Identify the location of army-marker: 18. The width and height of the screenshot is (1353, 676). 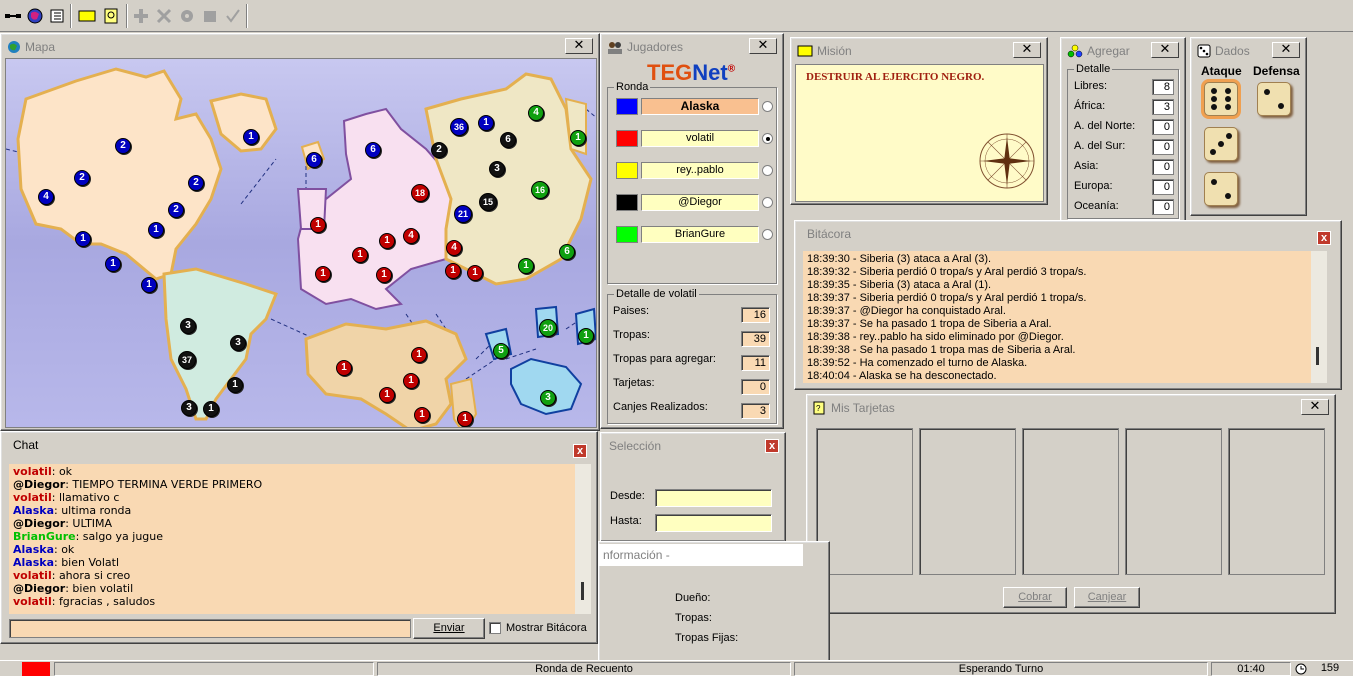
(420, 193).